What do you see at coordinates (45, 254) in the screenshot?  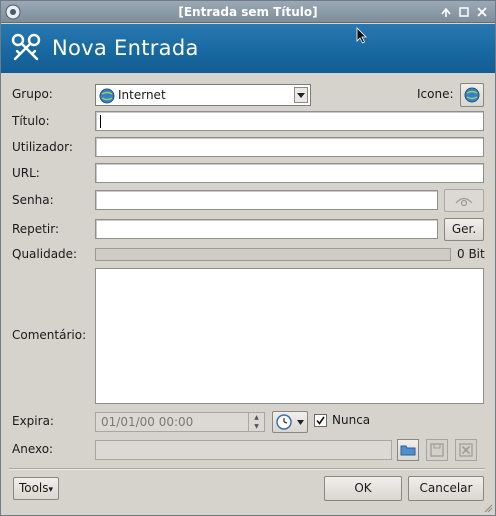 I see `quality-label: Qualidade:` at bounding box center [45, 254].